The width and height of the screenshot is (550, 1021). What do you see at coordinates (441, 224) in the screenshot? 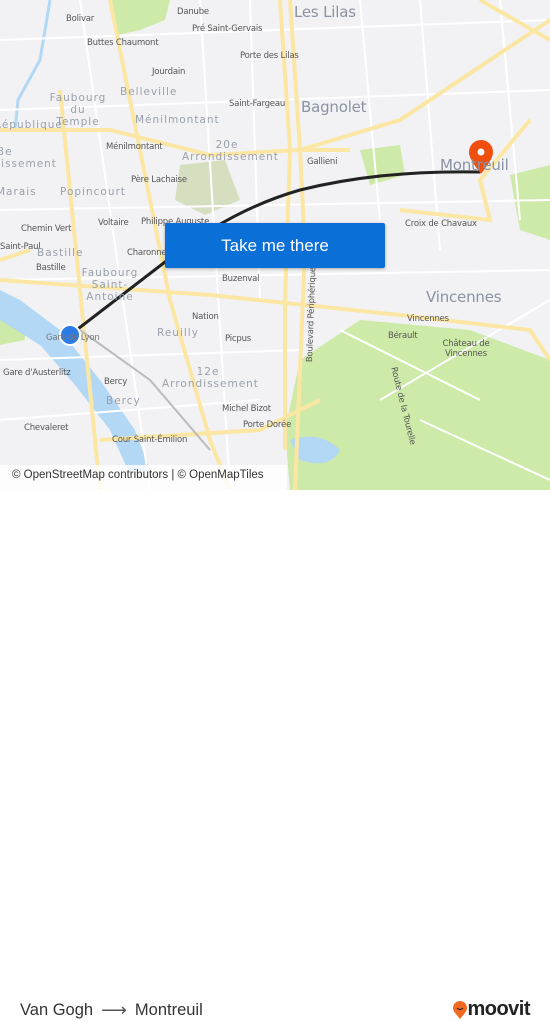
I see `map-label: Croix de Chavaux` at bounding box center [441, 224].